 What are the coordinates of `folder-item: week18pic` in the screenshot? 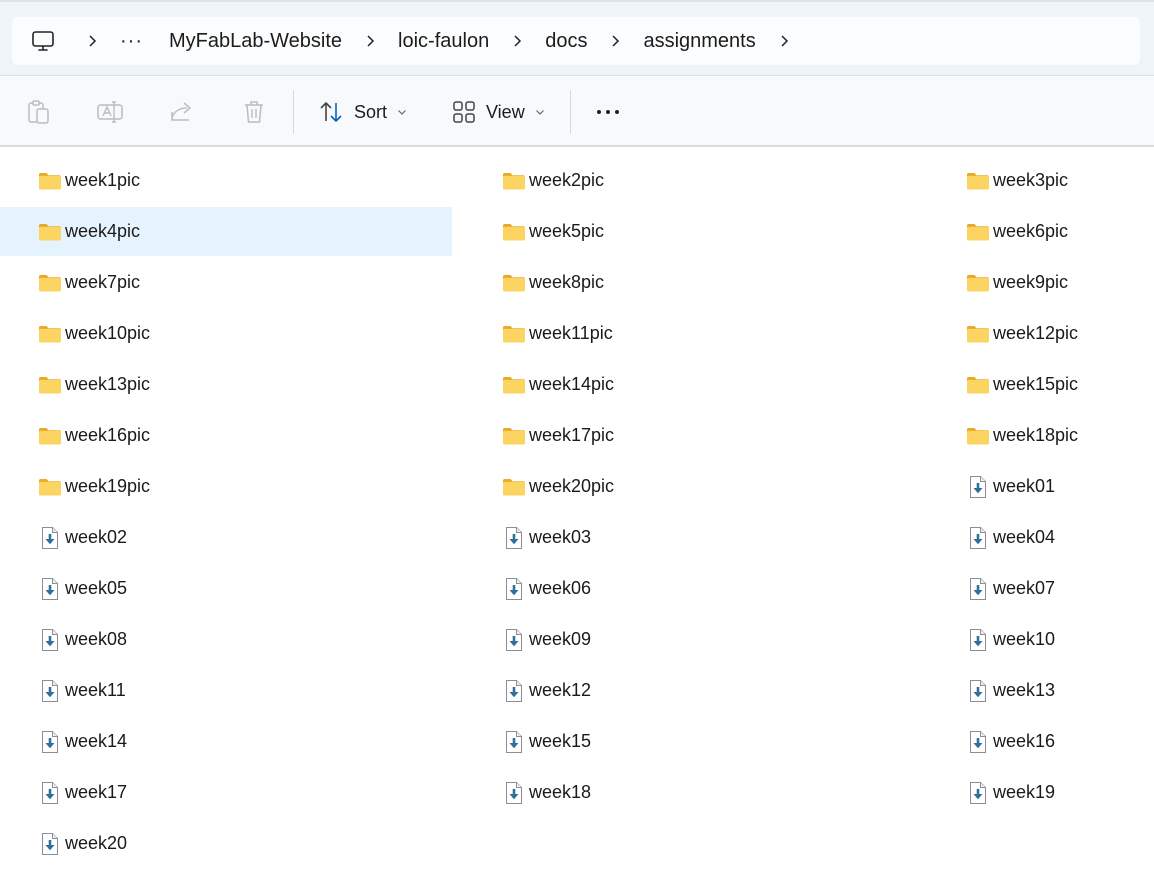 It's located at (1041, 435).